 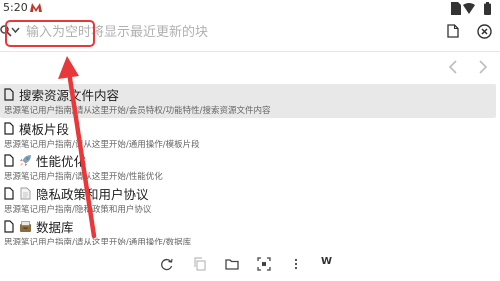 I want to click on result-title: 性能优化, so click(x=61, y=161).